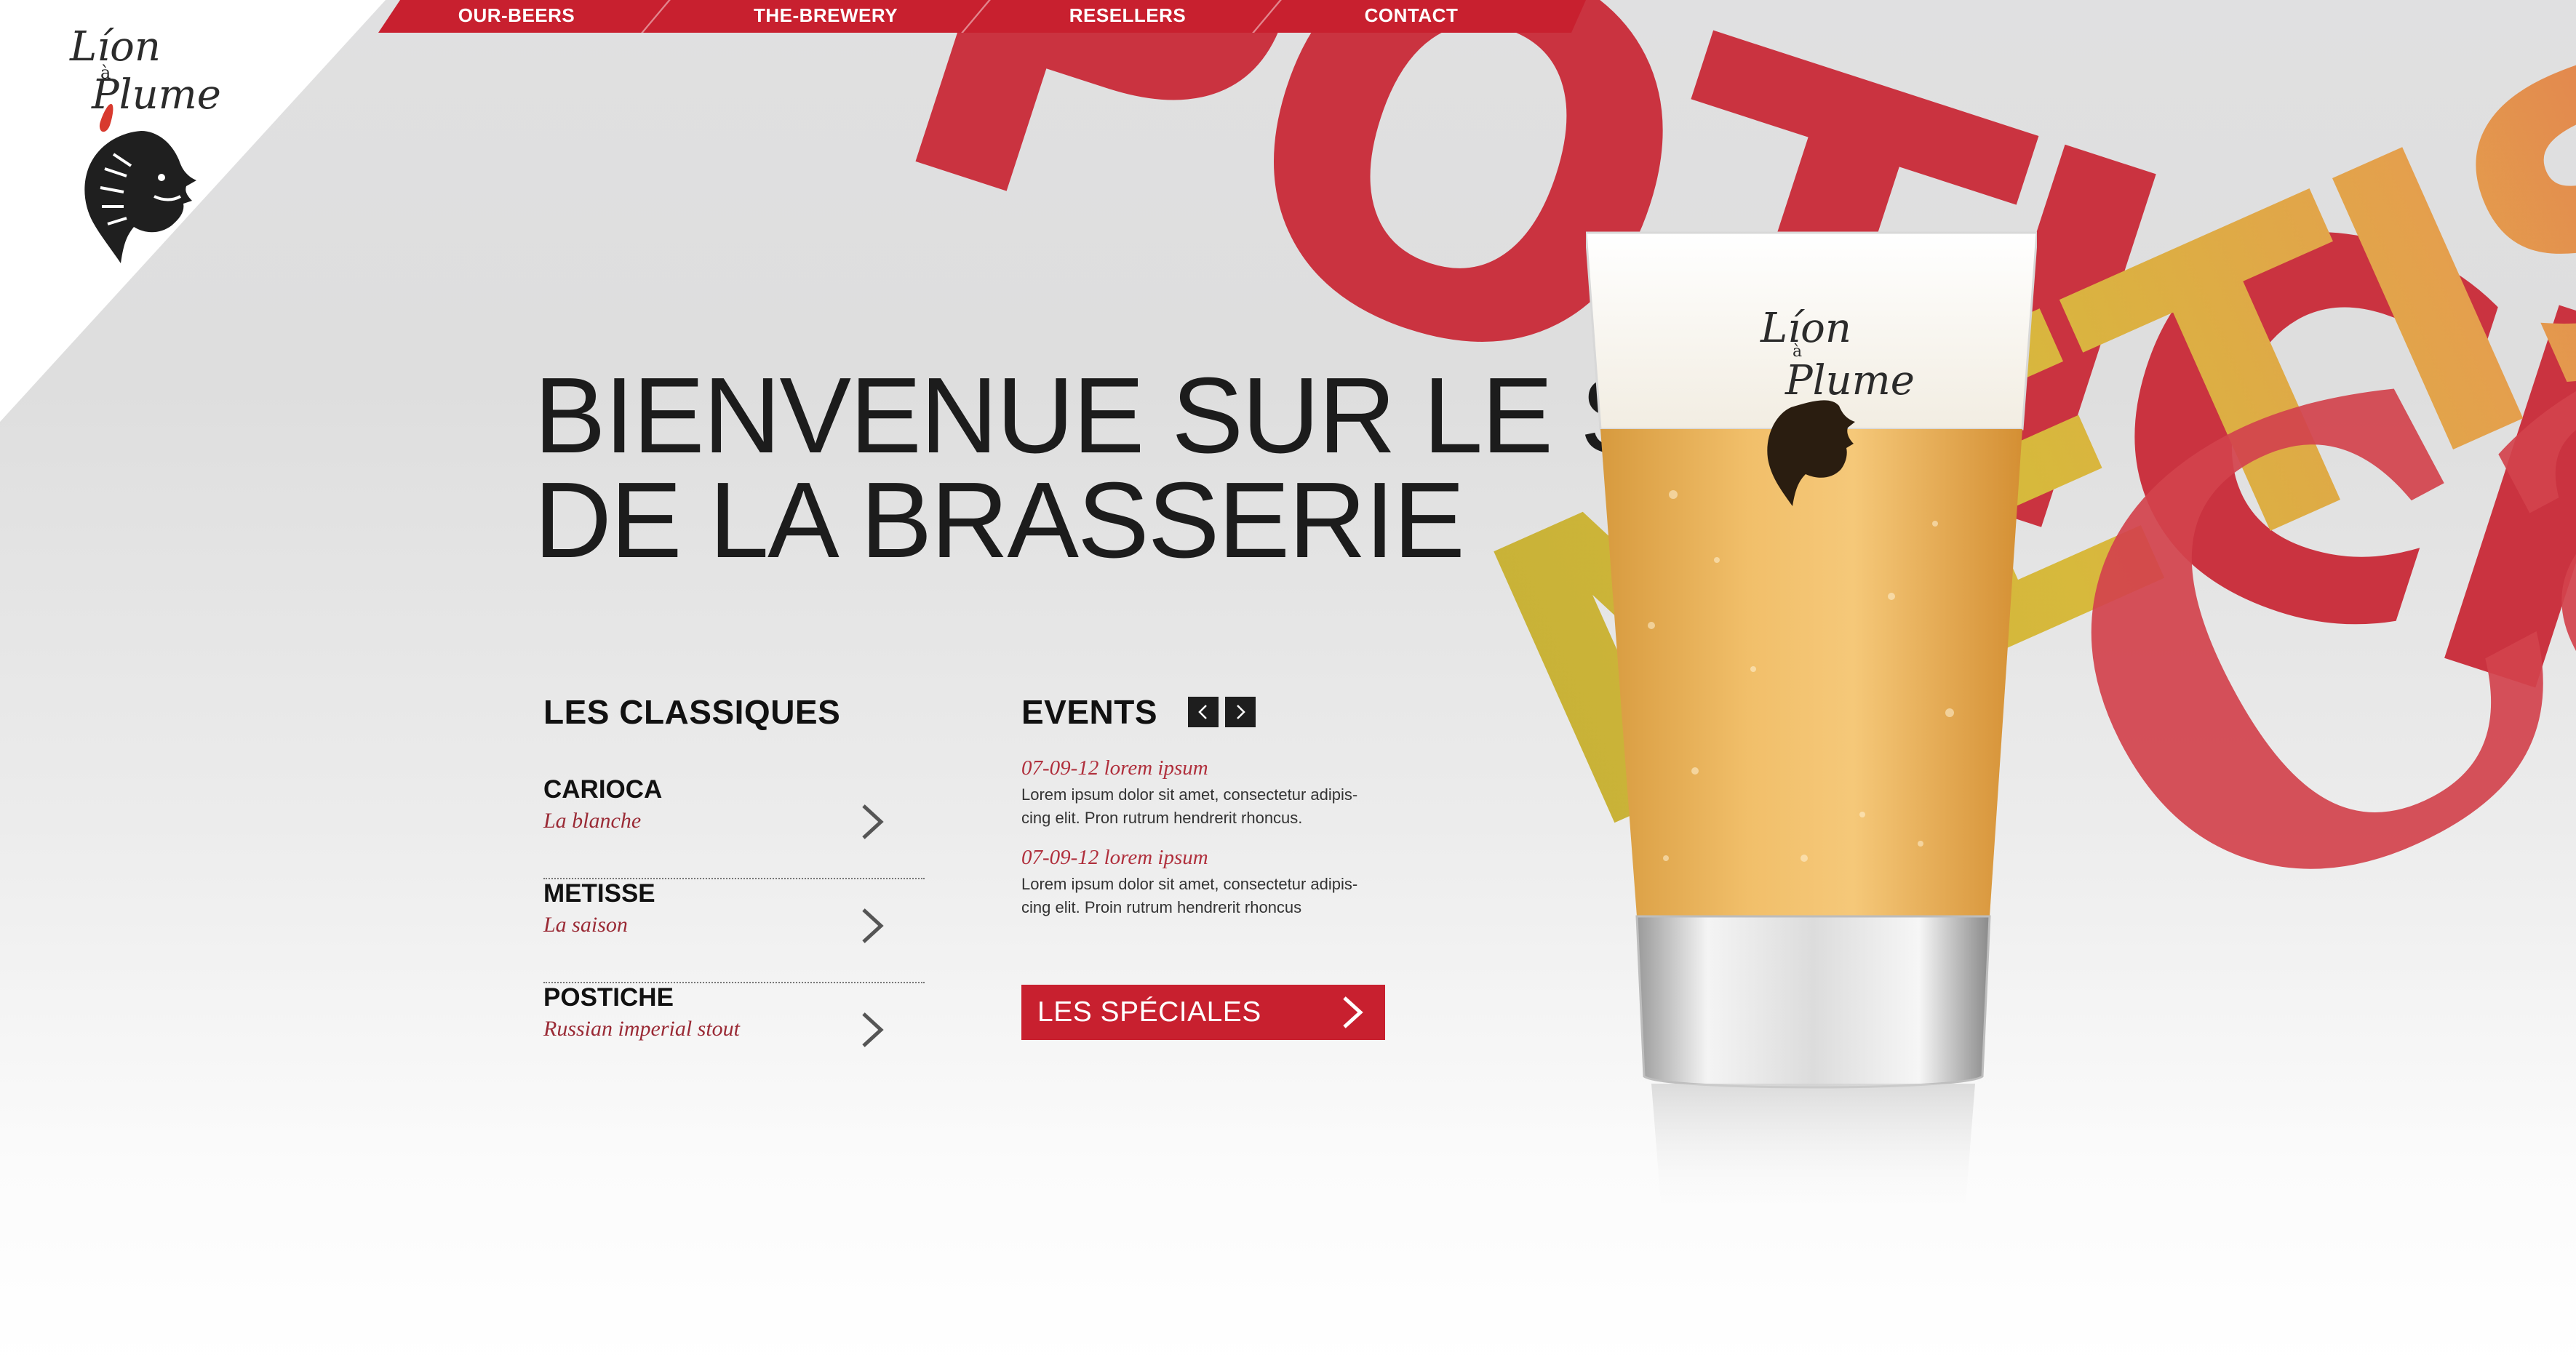  I want to click on beer-item-postiche: POSTICHE Russian imperial stout, so click(734, 1034).